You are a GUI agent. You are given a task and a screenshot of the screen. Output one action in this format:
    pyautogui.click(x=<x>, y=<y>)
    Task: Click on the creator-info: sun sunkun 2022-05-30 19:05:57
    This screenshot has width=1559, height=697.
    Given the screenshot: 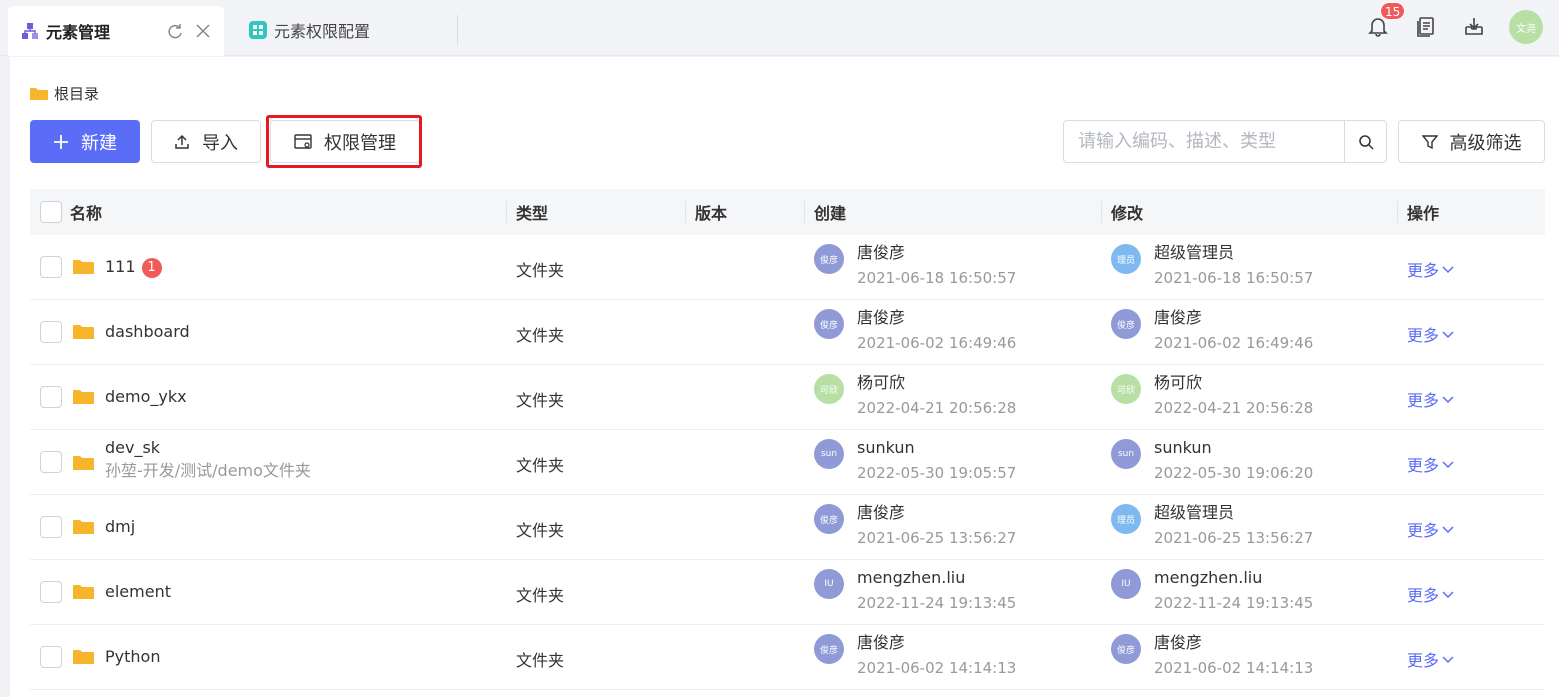 What is the action you would take?
    pyautogui.click(x=915, y=461)
    